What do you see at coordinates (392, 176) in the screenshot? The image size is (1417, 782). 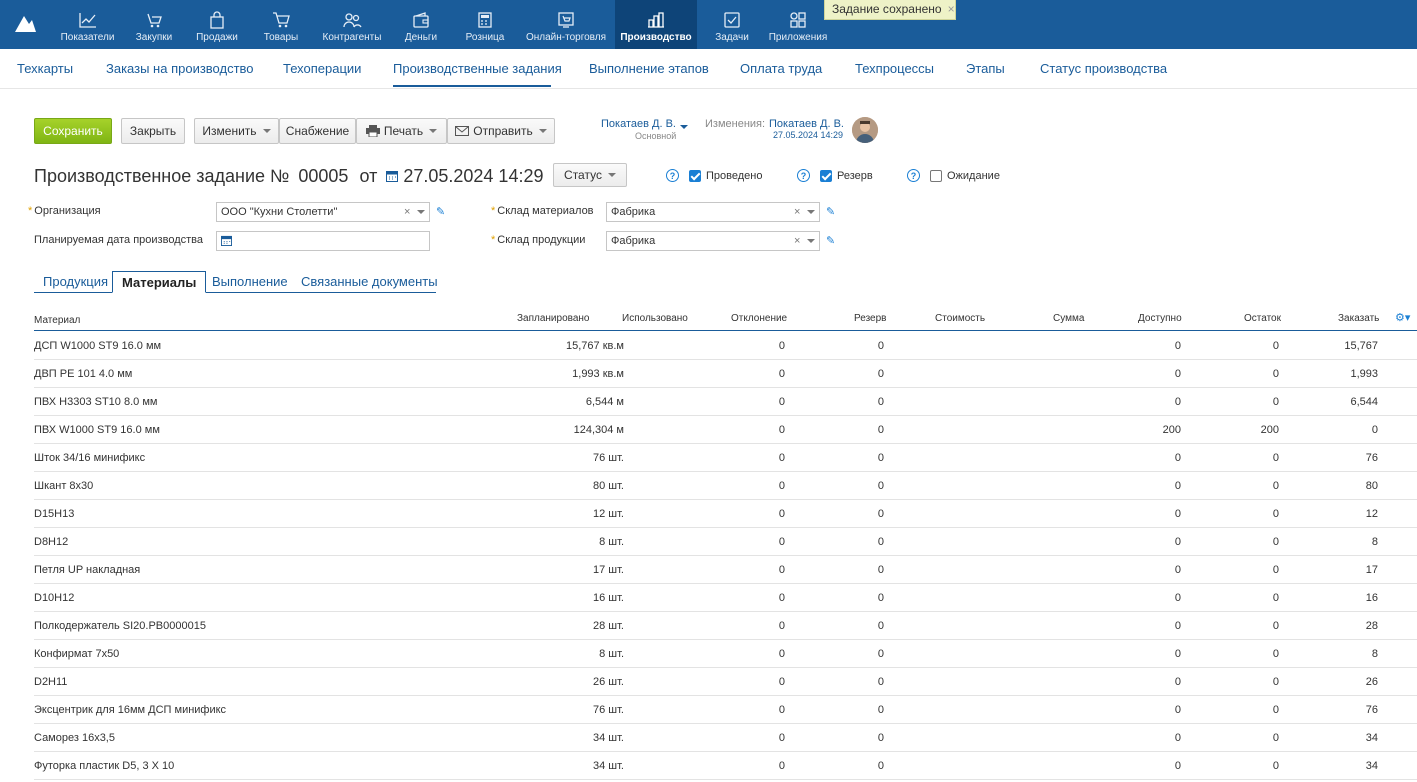 I see `calendar-icon` at bounding box center [392, 176].